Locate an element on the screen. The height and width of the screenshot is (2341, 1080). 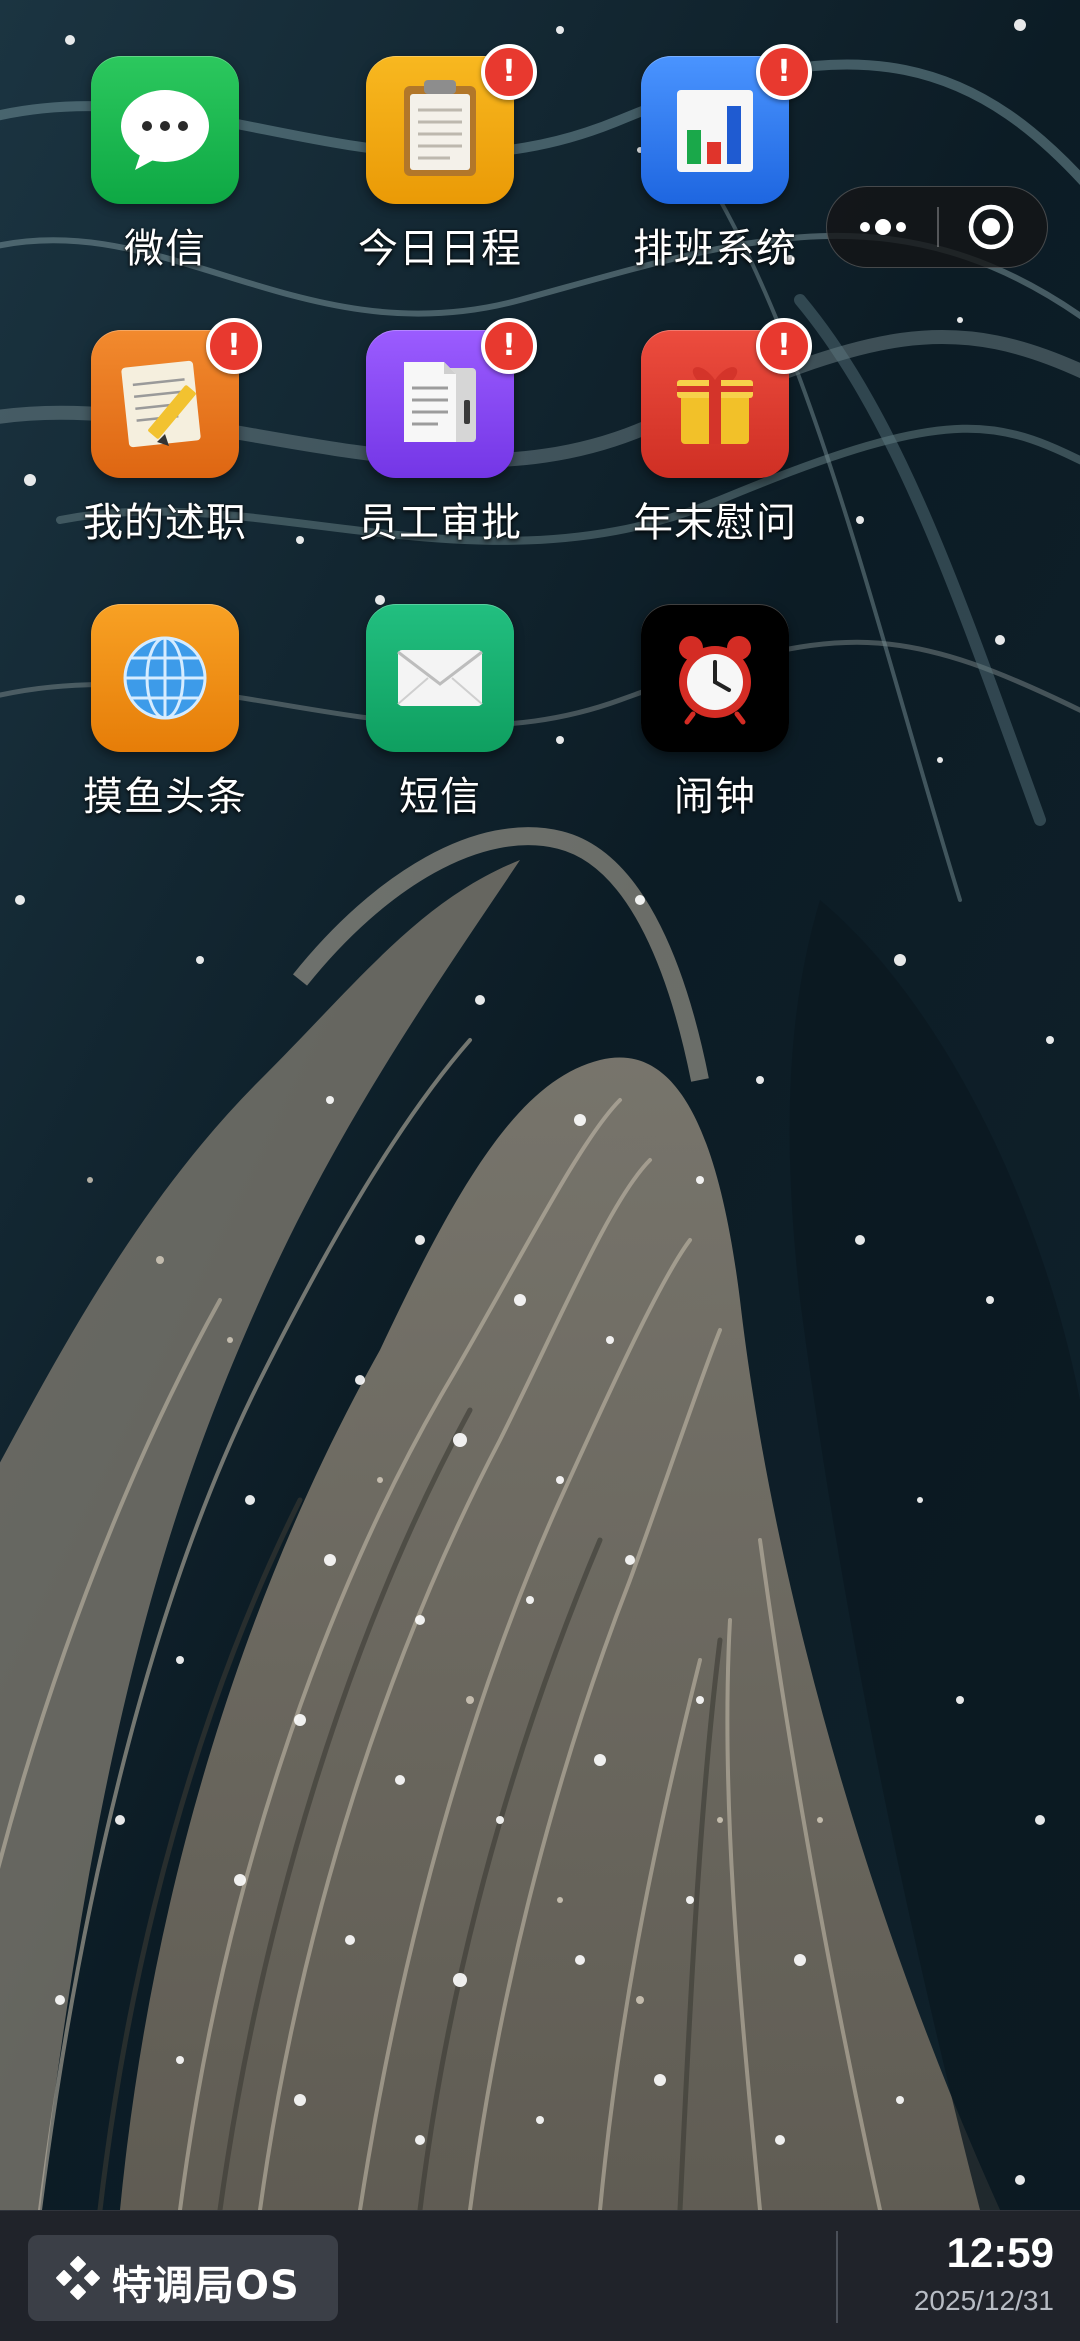
start-label: 特调局OS is located at coordinates (206, 2286).